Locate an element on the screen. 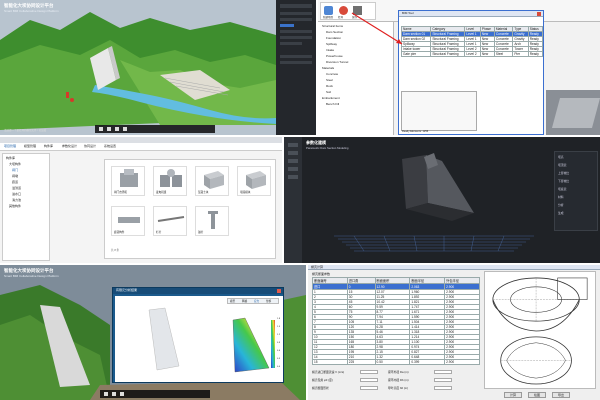  tree-item: Intake is located at coordinates (330, 50).